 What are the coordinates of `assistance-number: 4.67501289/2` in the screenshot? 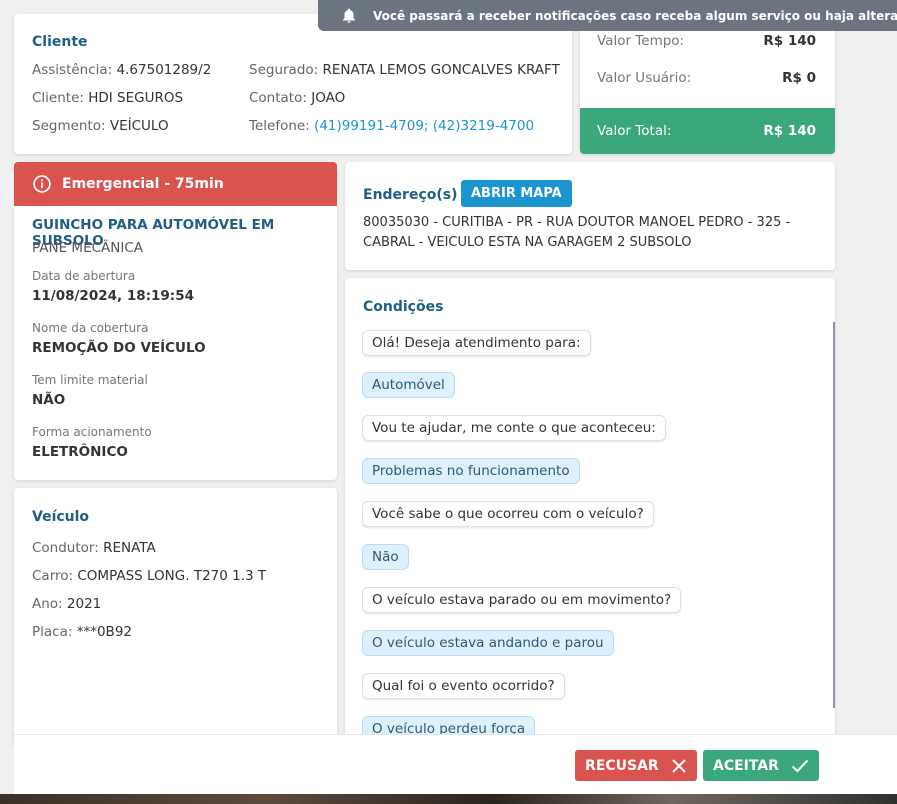 It's located at (164, 70).